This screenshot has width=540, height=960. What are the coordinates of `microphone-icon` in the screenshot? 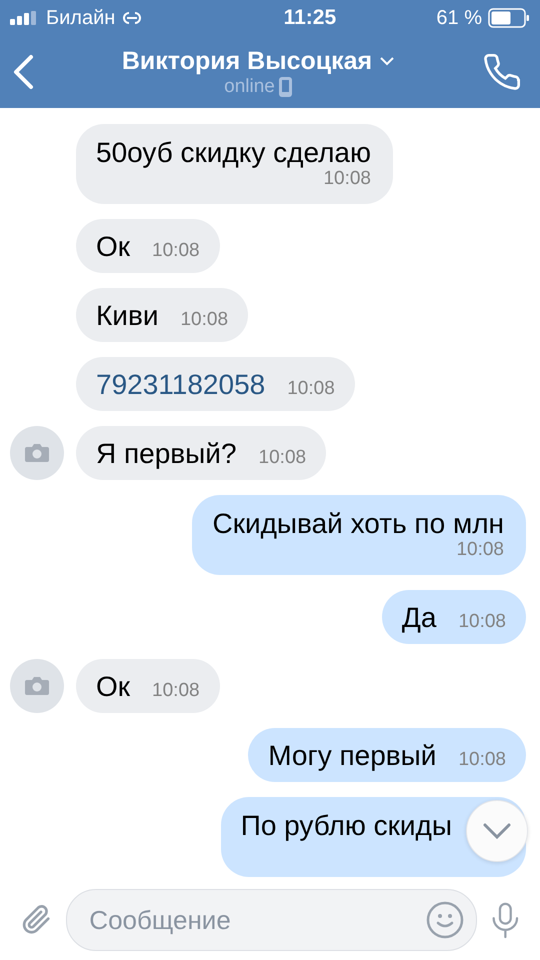 It's located at (505, 920).